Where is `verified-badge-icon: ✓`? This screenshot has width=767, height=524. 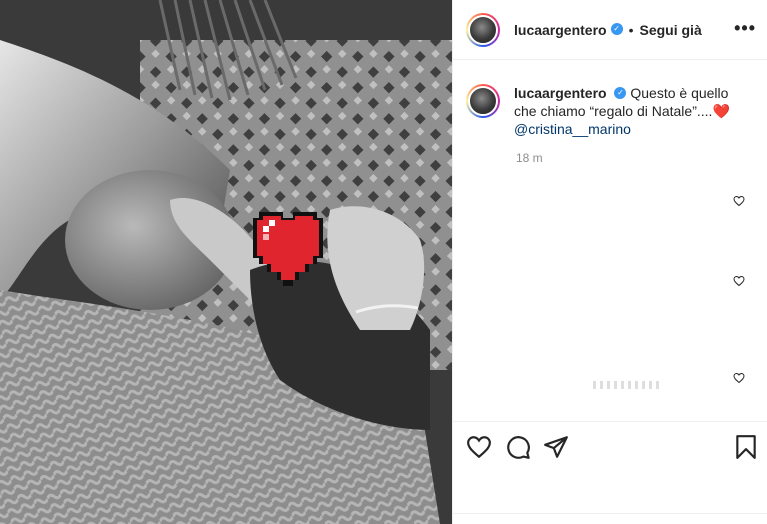 verified-badge-icon: ✓ is located at coordinates (616, 28).